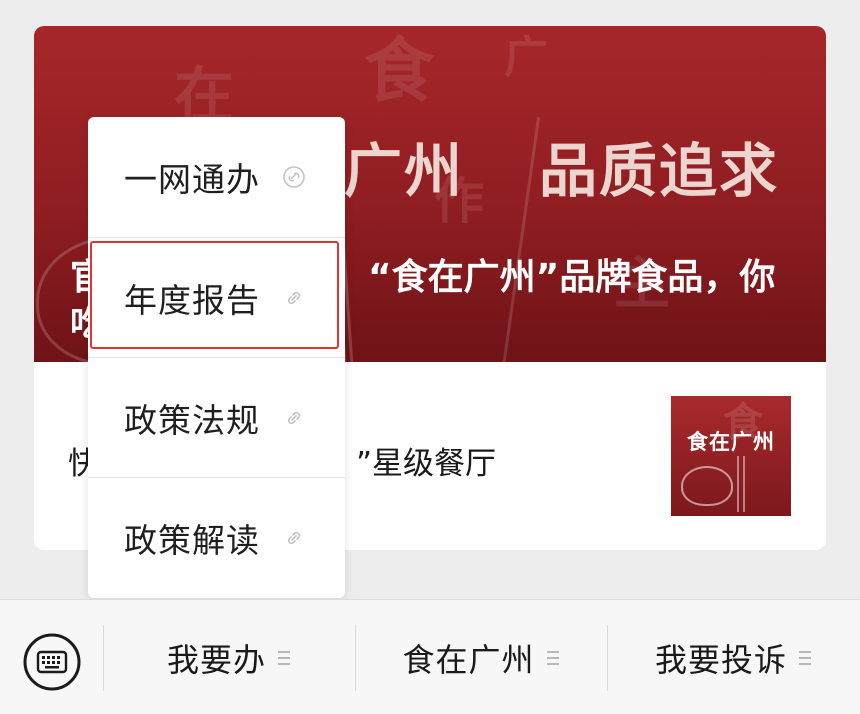 Image resolution: width=860 pixels, height=714 pixels. What do you see at coordinates (192, 540) in the screenshot?
I see `submenu-item-label: 政策解读` at bounding box center [192, 540].